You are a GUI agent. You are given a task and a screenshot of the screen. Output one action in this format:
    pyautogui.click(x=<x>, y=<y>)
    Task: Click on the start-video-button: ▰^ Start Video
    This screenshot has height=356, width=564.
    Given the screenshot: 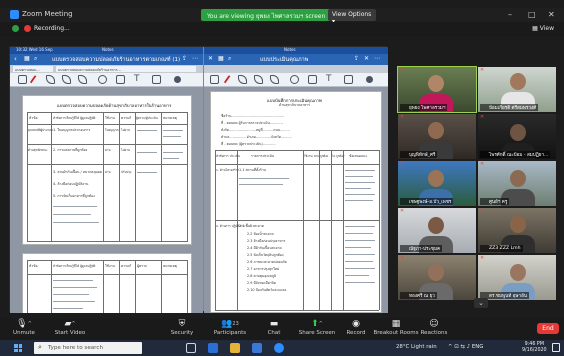 What is the action you would take?
    pyautogui.click(x=70, y=329)
    